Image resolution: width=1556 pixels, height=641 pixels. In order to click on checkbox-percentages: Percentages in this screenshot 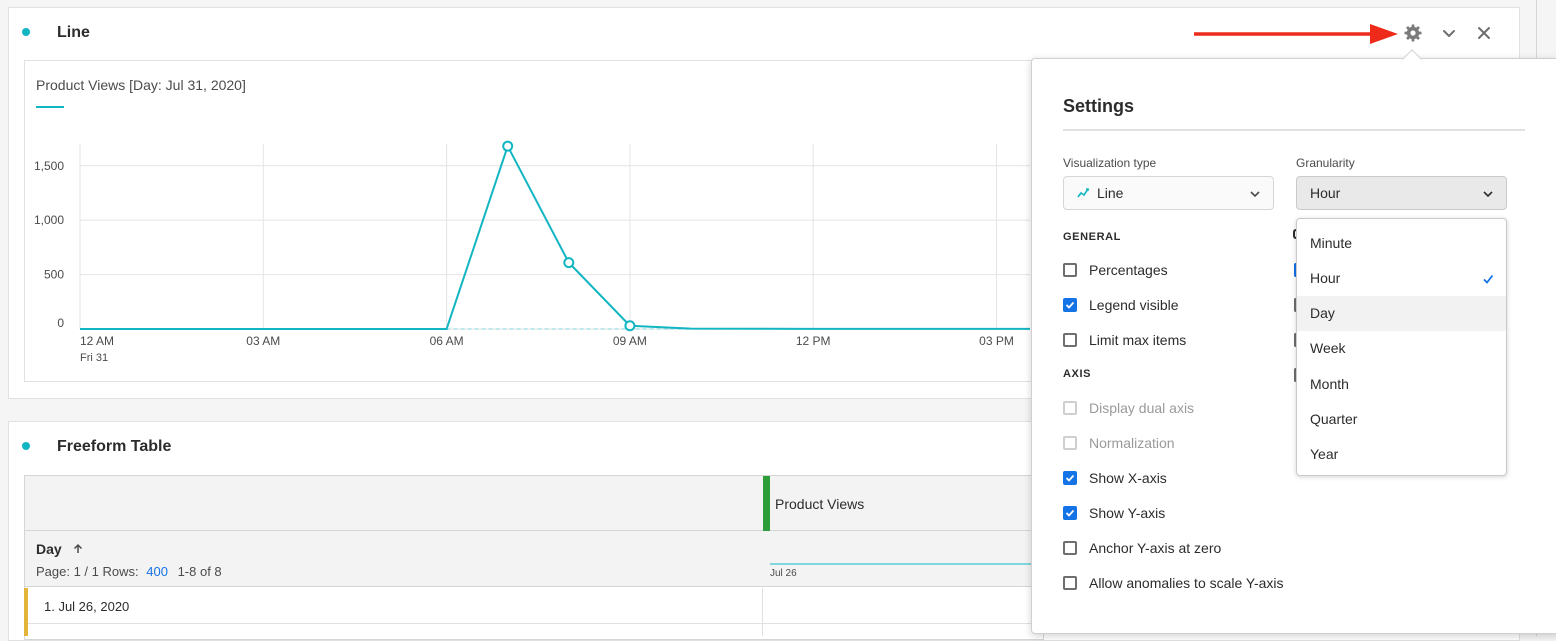, I will do `click(1115, 270)`.